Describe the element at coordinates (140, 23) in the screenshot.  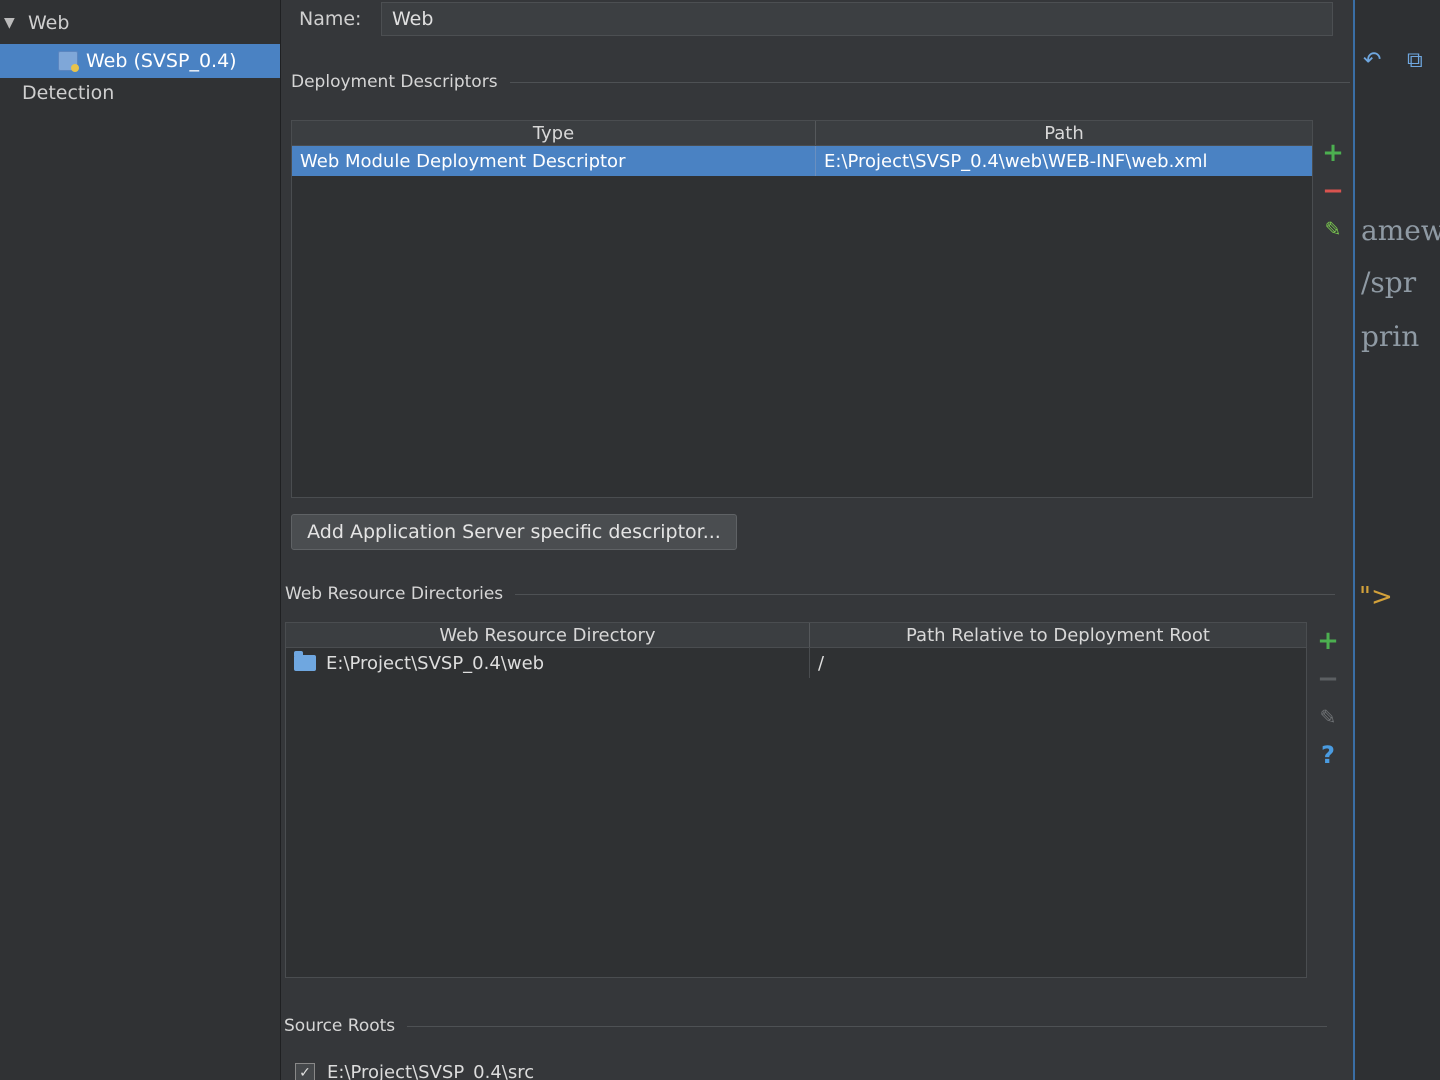
I see `tree-item-web: ▼ Web` at that location.